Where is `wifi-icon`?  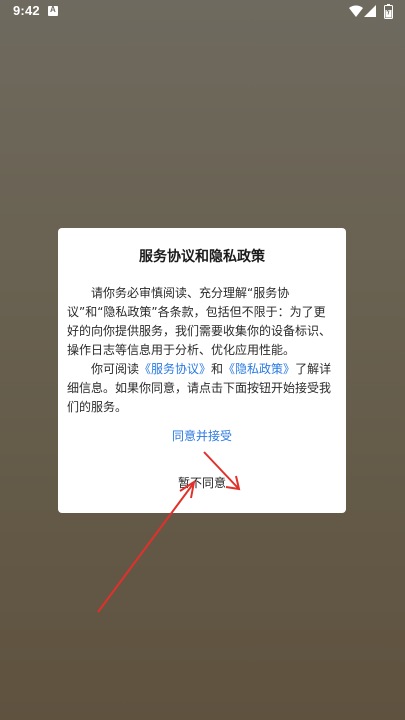 wifi-icon is located at coordinates (356, 11).